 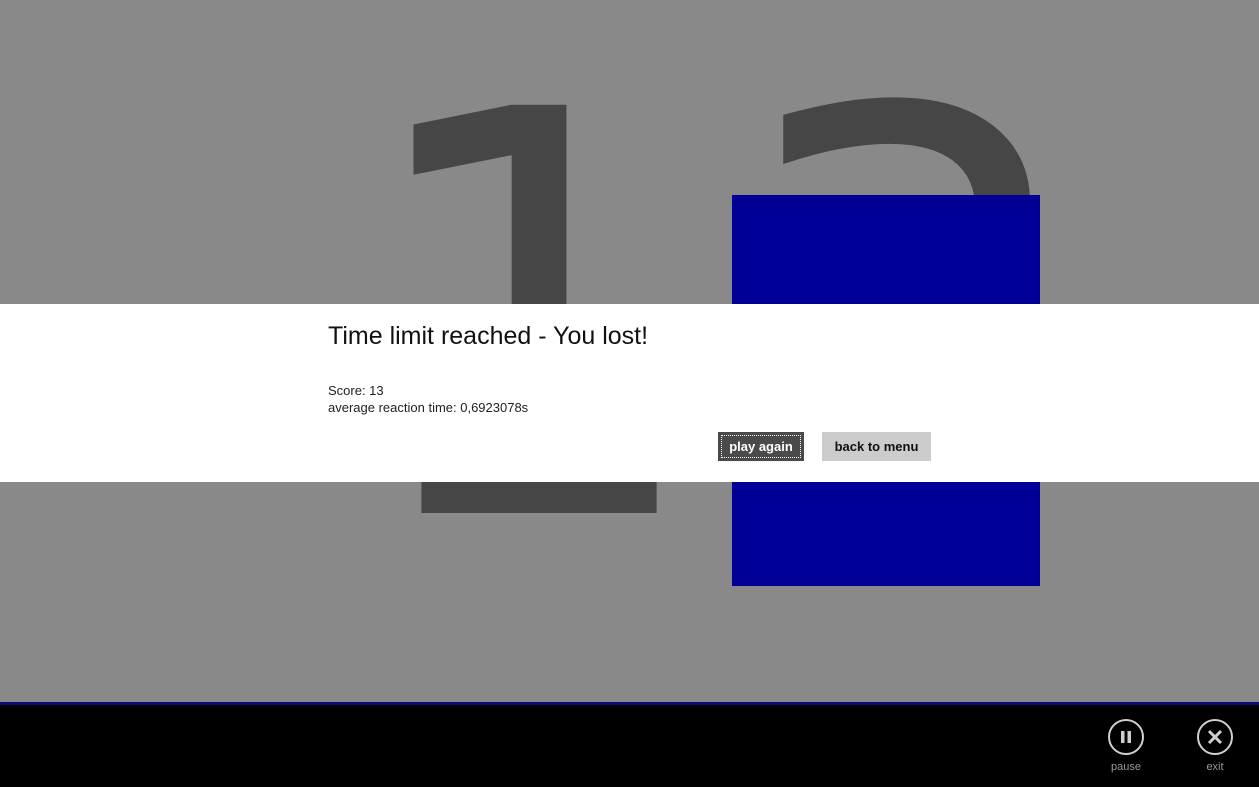 I want to click on play-again-label: play again, so click(x=761, y=446).